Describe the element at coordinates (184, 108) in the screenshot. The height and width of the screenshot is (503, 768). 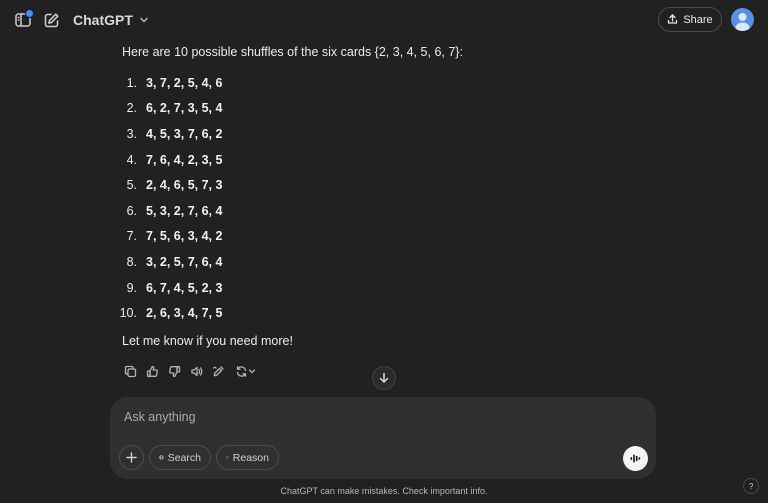
I see `shuffle-values: 6, 2, 7, 3, 5, 4` at that location.